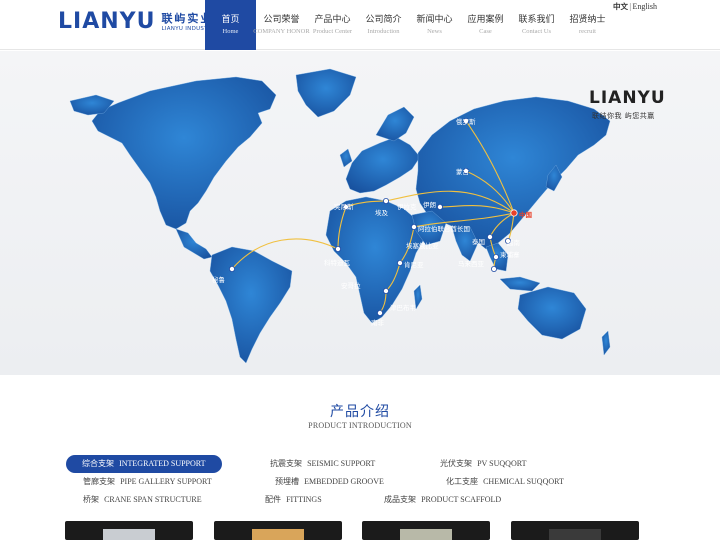  Describe the element at coordinates (332, 19) in the screenshot. I see `nav-label-cn: 产品中心` at that location.